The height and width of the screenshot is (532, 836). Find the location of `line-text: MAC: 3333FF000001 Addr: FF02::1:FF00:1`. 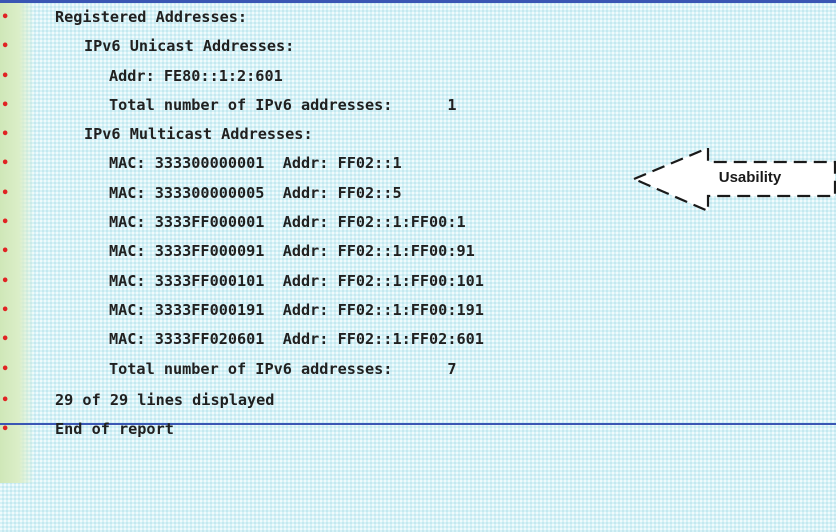

line-text: MAC: 3333FF000001 Addr: FF02::1:FF00:1 is located at coordinates (287, 222).